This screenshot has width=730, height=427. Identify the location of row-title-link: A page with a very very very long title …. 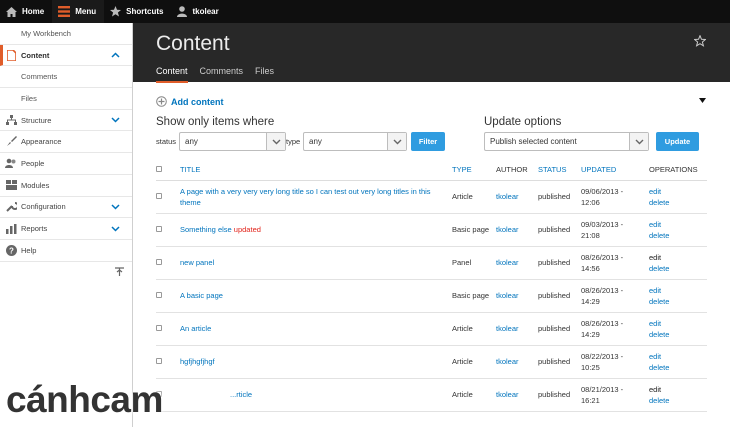
(305, 197).